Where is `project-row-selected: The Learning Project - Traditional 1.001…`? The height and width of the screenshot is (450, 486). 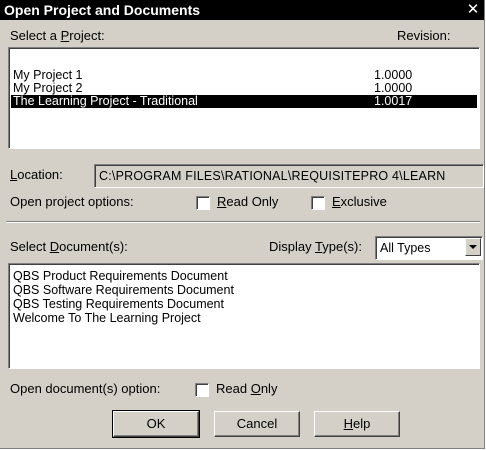
project-row-selected: The Learning Project - Traditional 1.001… is located at coordinates (244, 101).